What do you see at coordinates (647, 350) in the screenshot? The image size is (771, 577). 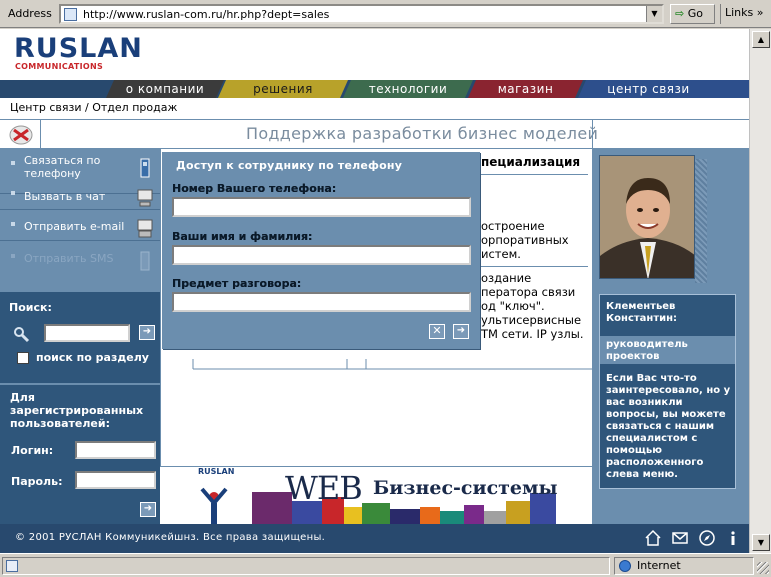 I see `contact-role: руководитель проектов` at bounding box center [647, 350].